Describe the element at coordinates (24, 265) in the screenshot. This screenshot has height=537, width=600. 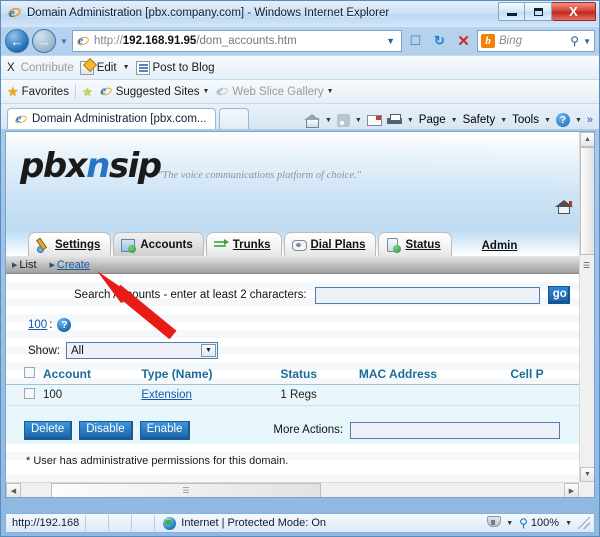
I see `breadcrumb-list: ▶ List` at that location.